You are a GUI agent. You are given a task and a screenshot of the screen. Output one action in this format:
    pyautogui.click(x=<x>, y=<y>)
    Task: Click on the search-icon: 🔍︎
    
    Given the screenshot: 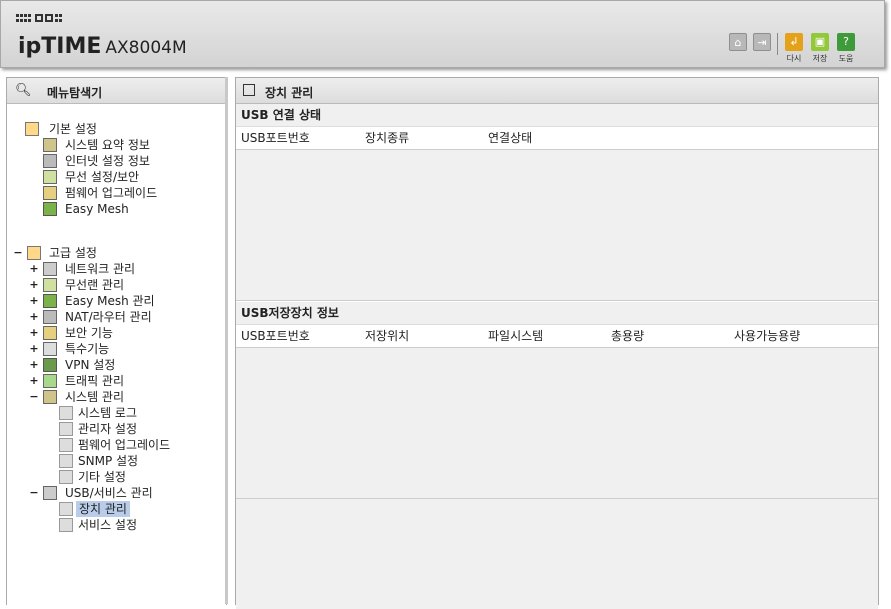 What is the action you would take?
    pyautogui.click(x=23, y=90)
    